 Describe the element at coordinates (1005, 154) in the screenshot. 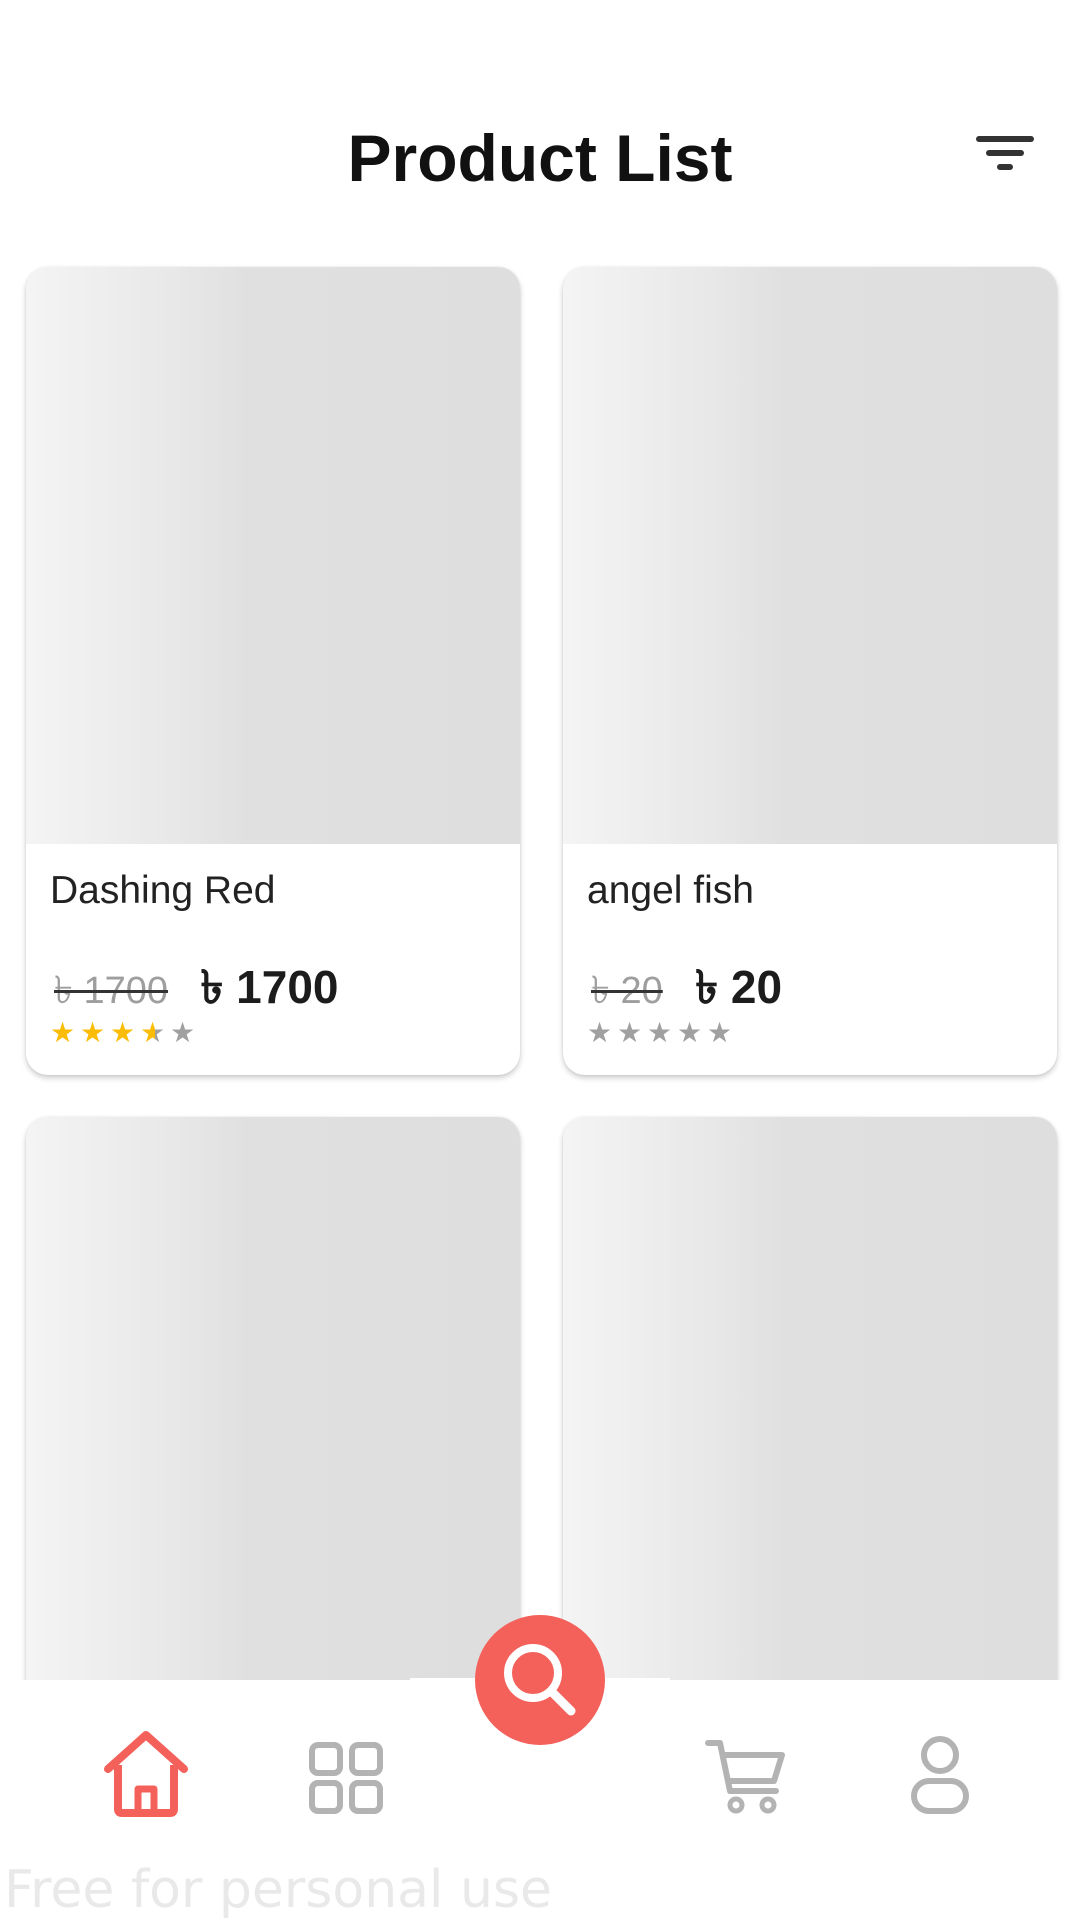

I see `filter-button` at that location.